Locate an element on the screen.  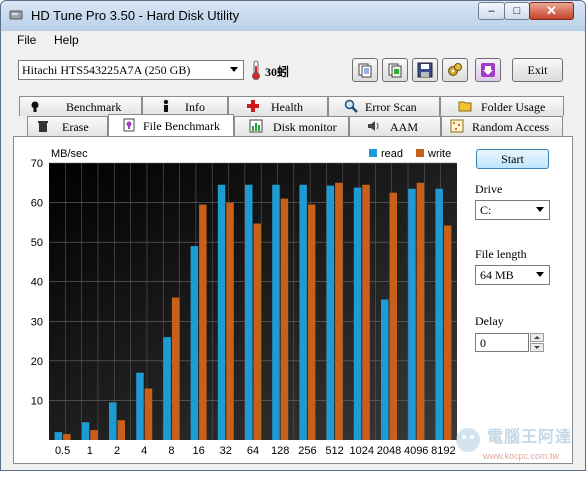
x-tick-label: 32 is located at coordinates (226, 451).